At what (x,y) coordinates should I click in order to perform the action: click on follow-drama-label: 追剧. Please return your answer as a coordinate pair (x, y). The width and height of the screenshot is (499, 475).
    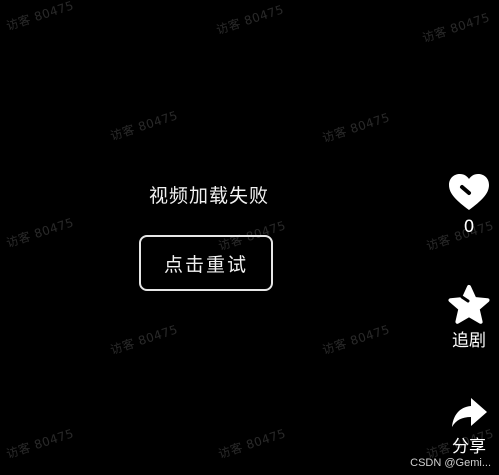
    Looking at the image, I should click on (469, 341).